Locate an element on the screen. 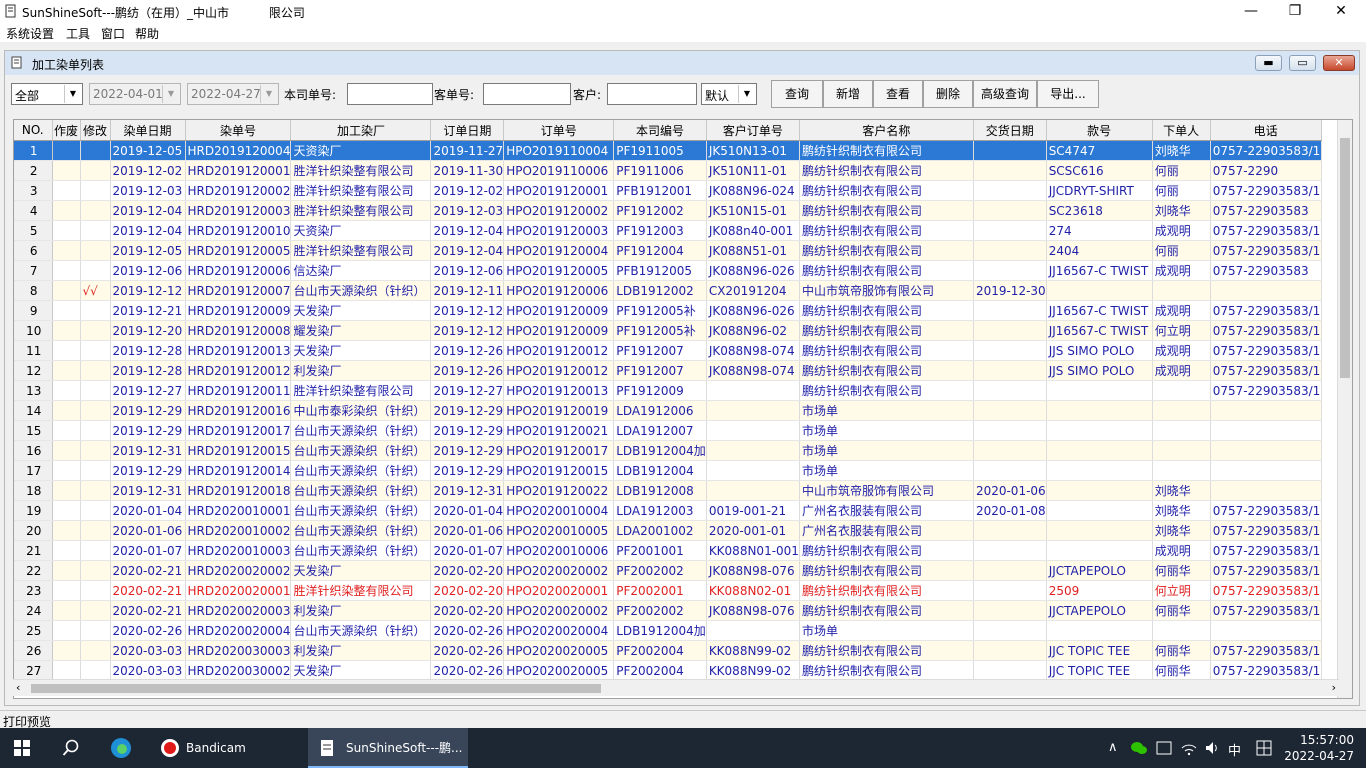 The height and width of the screenshot is (768, 1366). header-col-order-no: 订单号 is located at coordinates (559, 130).